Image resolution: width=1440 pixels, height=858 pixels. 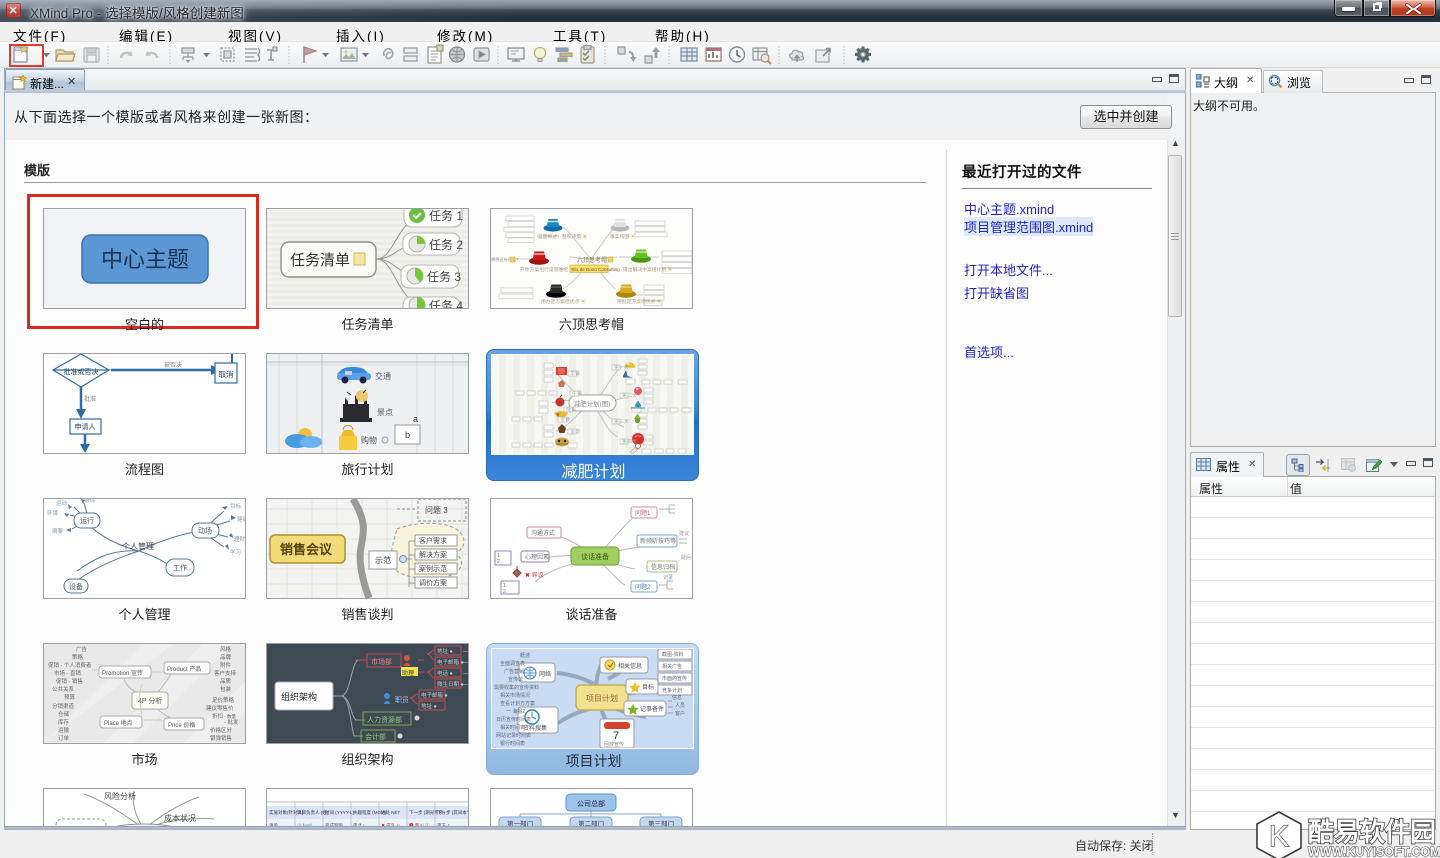 I want to click on svg-text: 促销 - 销售, so click(x=69, y=681).